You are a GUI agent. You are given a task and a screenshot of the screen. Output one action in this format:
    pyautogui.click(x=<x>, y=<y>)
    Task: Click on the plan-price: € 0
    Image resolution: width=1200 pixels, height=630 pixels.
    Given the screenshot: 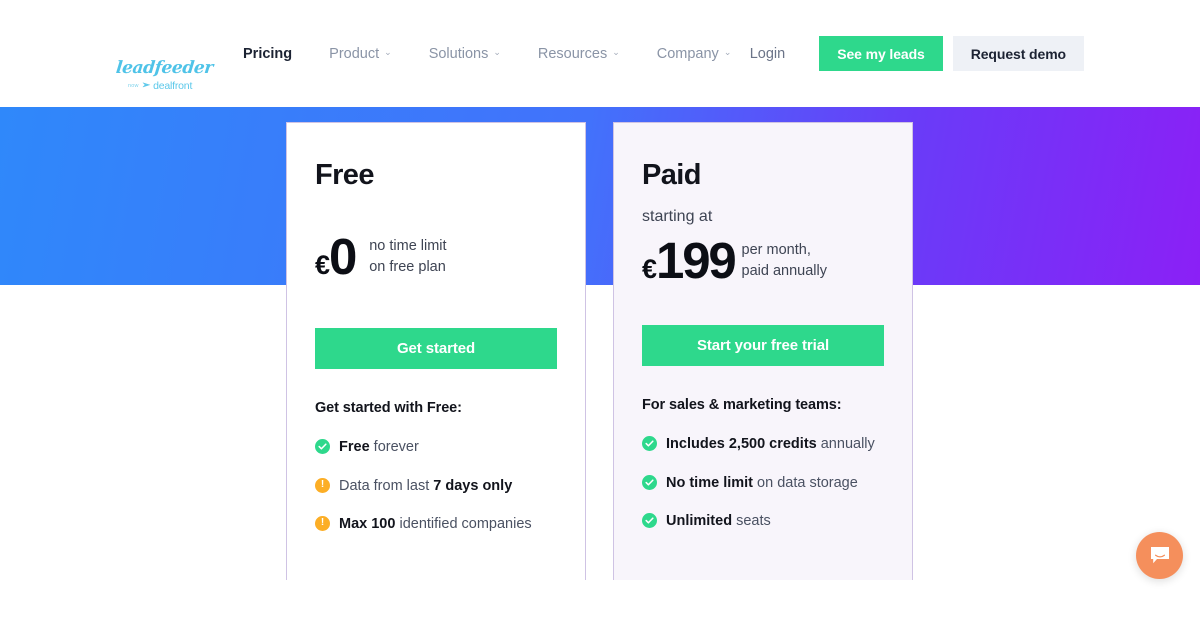 What is the action you would take?
    pyautogui.click(x=336, y=256)
    